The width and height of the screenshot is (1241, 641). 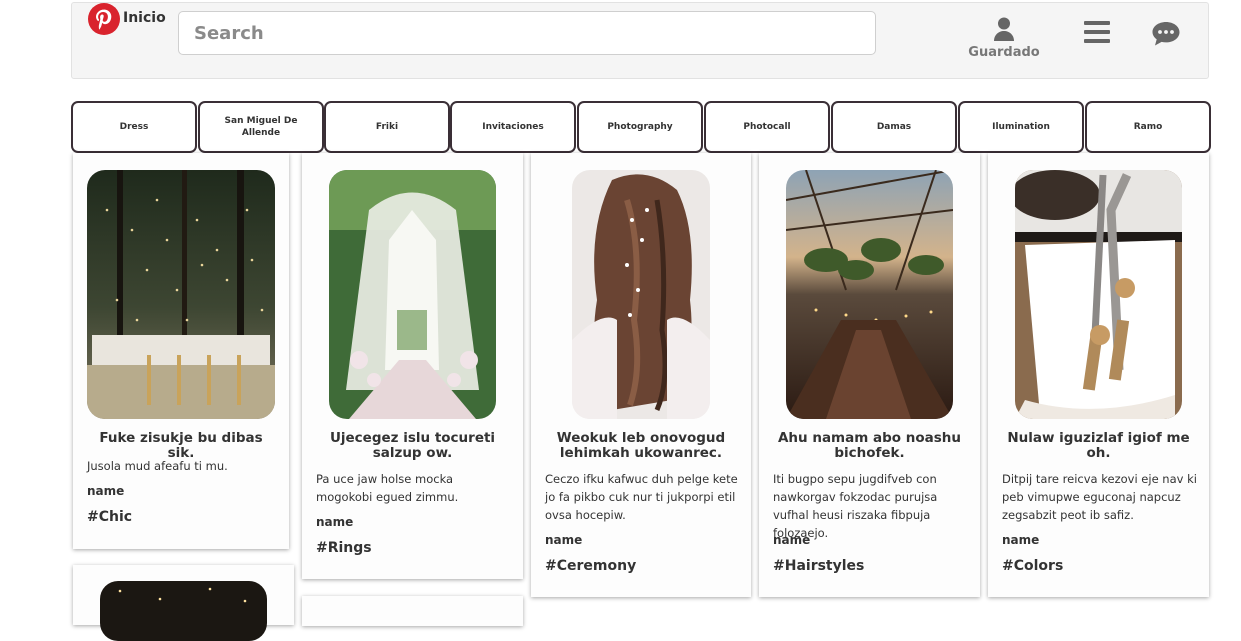 I want to click on pin-hashtag: #Hairstyles, so click(x=818, y=566).